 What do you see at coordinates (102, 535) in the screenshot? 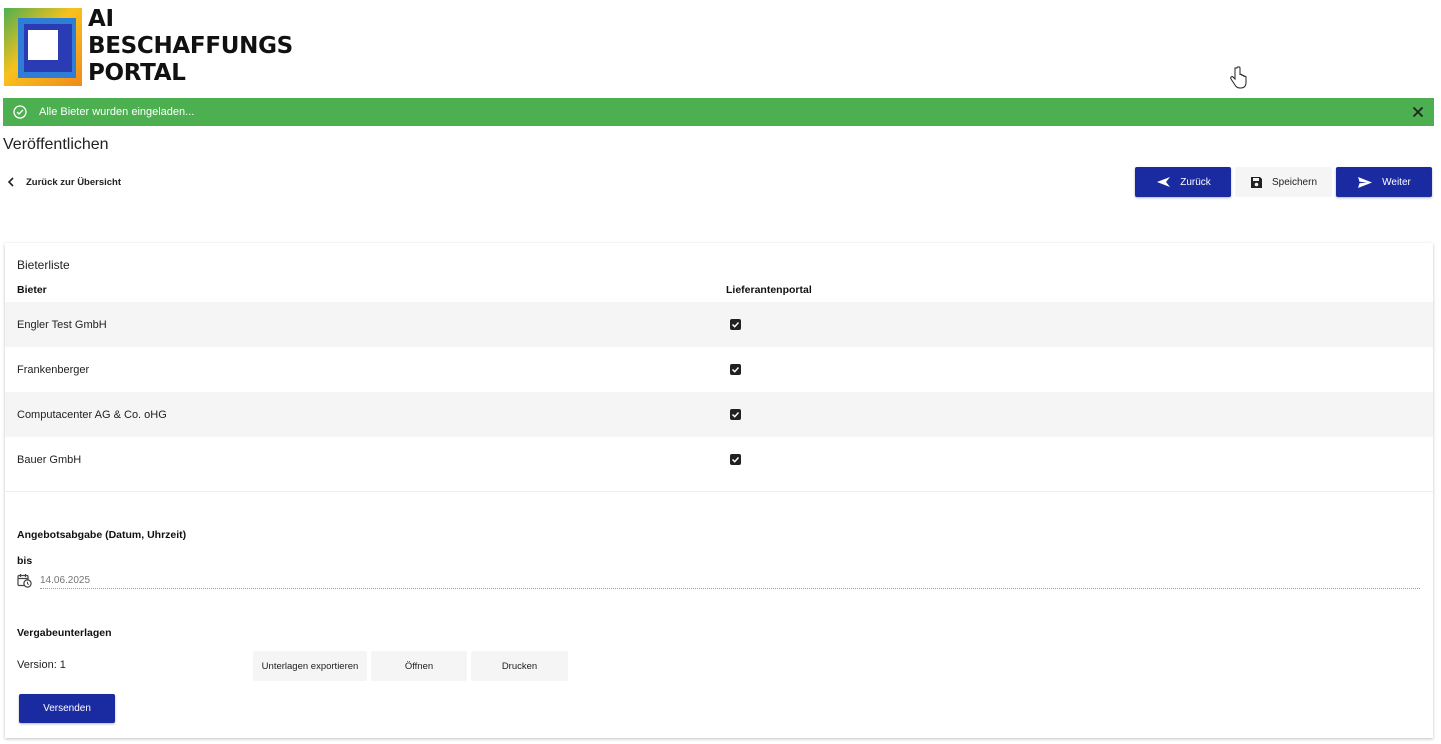
I see `offer-deadline-heading: Angebotsabgabe (Datum, Uhrzeit)` at bounding box center [102, 535].